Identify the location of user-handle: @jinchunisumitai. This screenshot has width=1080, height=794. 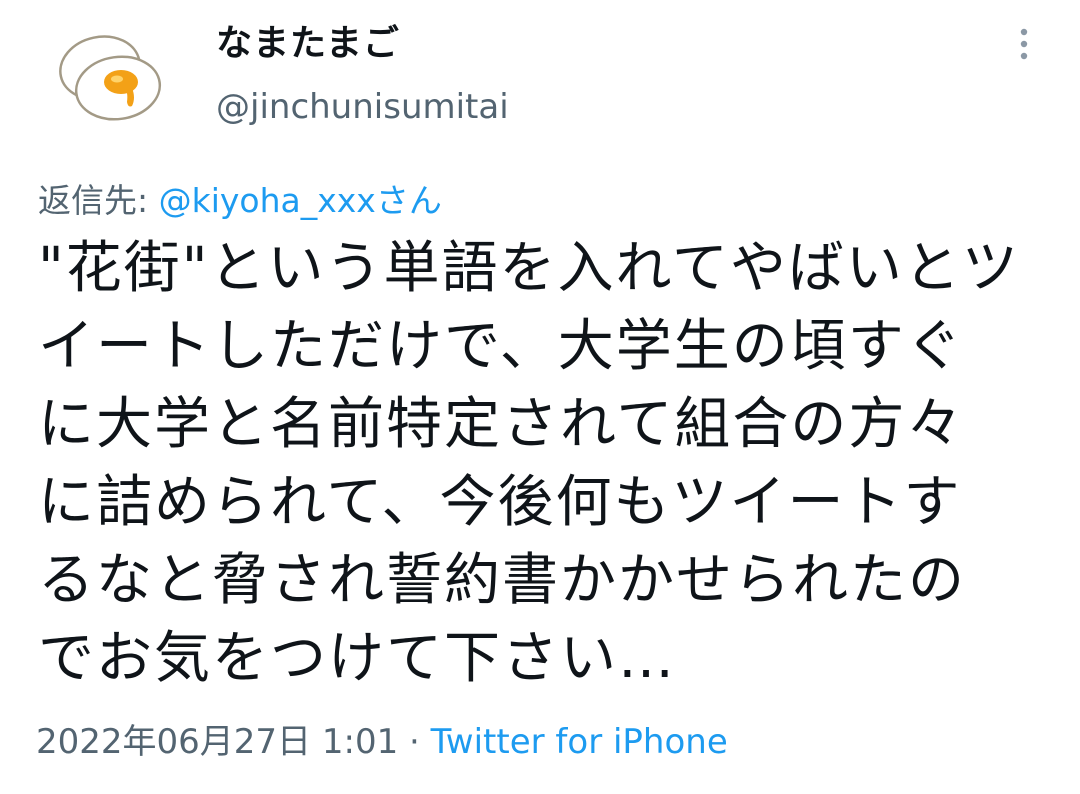
(362, 107).